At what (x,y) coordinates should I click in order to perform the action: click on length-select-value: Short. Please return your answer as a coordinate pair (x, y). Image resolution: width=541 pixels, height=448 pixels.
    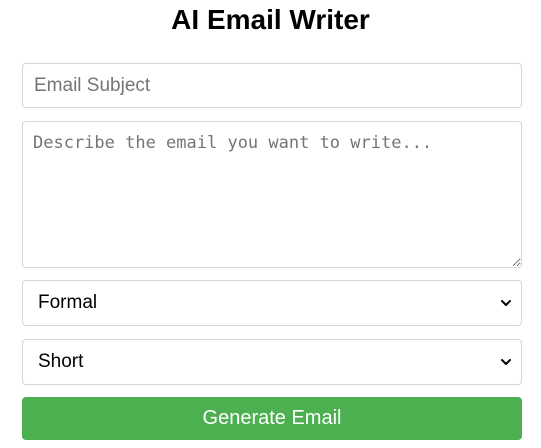
    Looking at the image, I should click on (61, 361).